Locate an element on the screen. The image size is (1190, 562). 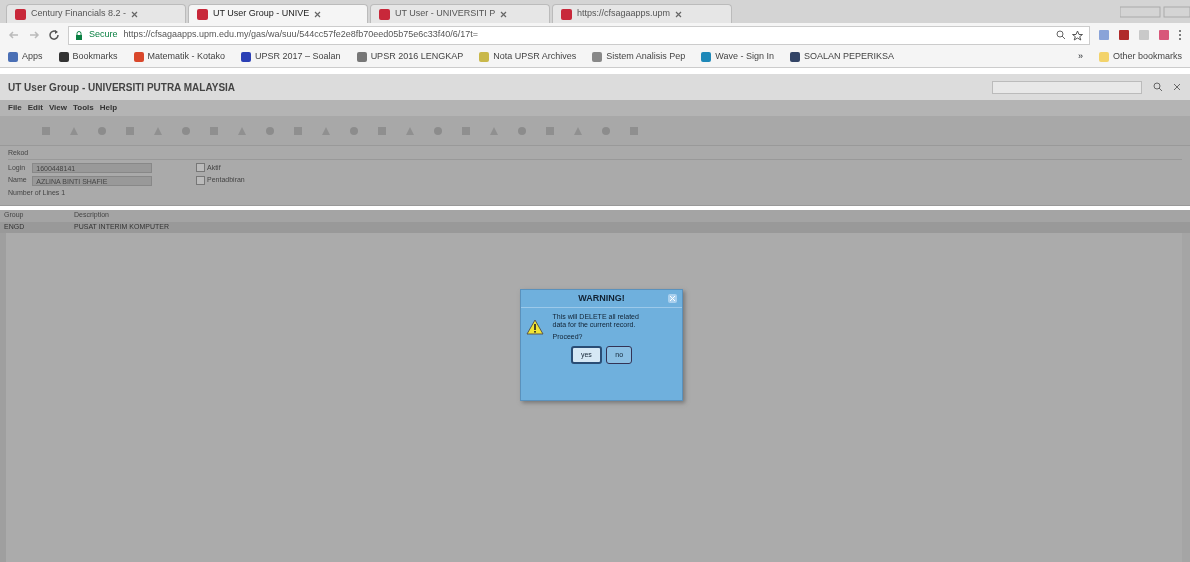
bookmark: SOALAN PEPERIKSA is located at coordinates (841, 57).